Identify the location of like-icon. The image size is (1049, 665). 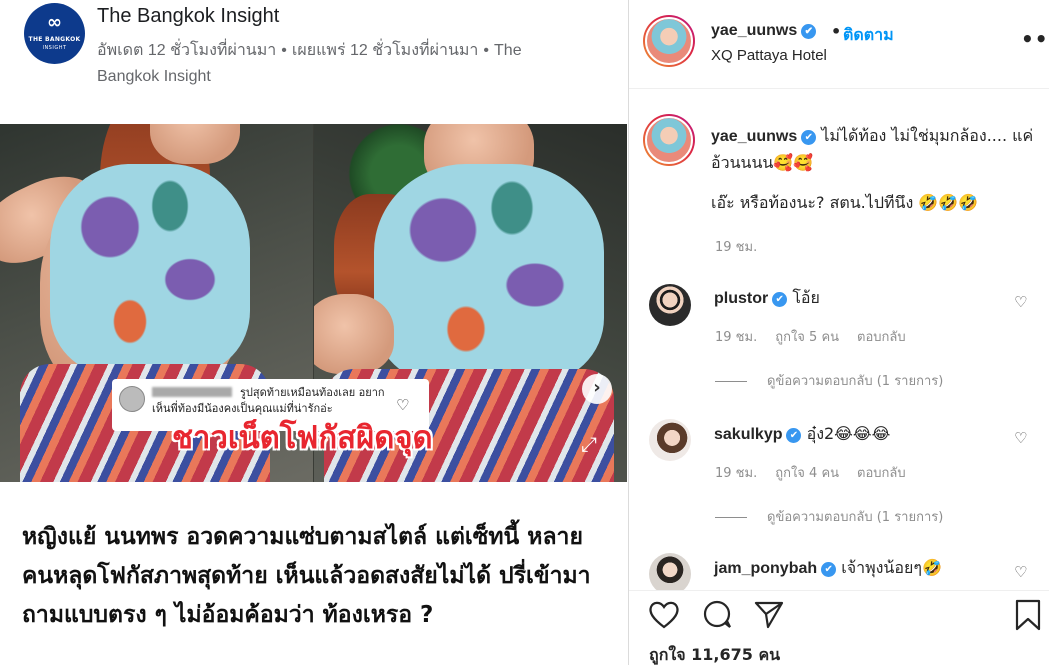
(664, 618).